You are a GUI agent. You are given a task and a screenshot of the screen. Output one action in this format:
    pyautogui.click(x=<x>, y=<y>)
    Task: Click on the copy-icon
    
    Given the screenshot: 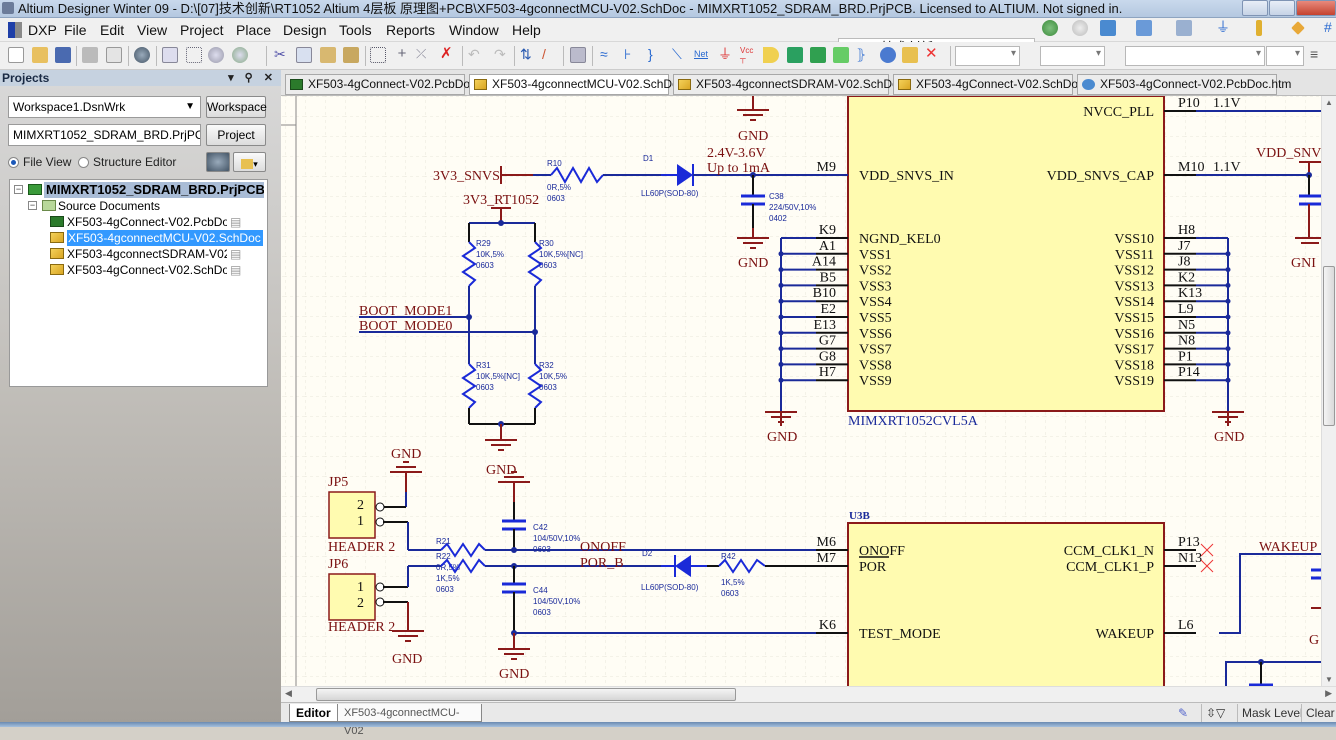 What is the action you would take?
    pyautogui.click(x=304, y=55)
    